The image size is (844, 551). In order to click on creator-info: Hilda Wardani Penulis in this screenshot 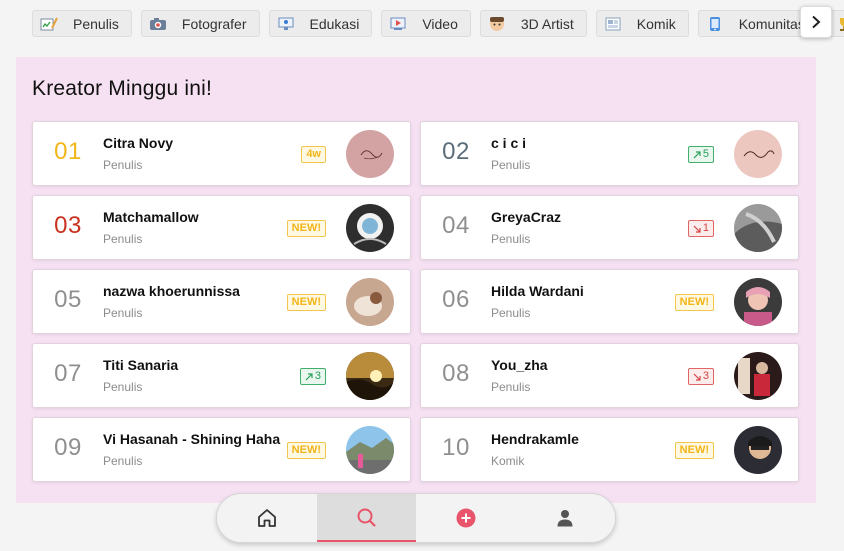, I will do `click(586, 301)`.